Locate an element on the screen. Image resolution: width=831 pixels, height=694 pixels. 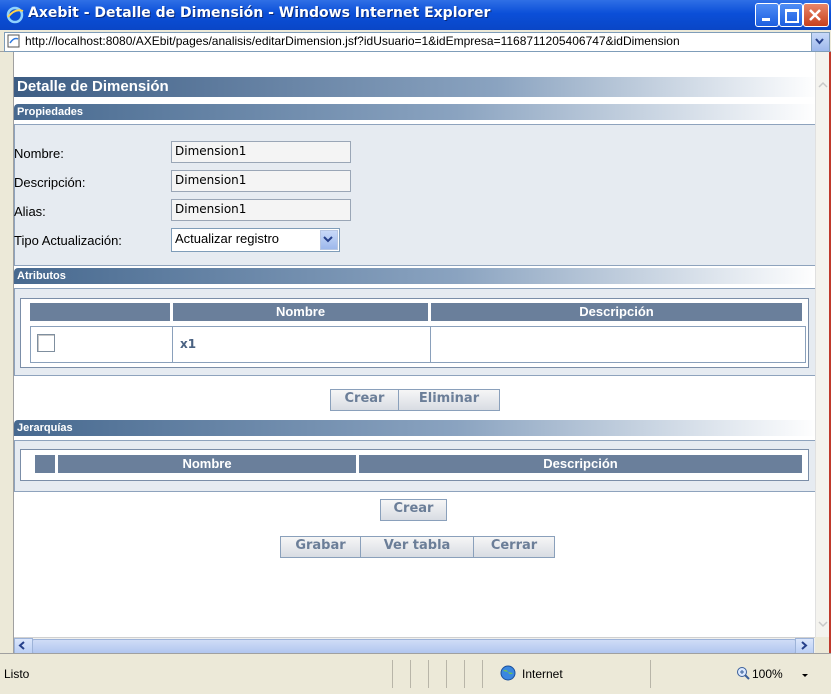
zone-label: Internet is located at coordinates (542, 674).